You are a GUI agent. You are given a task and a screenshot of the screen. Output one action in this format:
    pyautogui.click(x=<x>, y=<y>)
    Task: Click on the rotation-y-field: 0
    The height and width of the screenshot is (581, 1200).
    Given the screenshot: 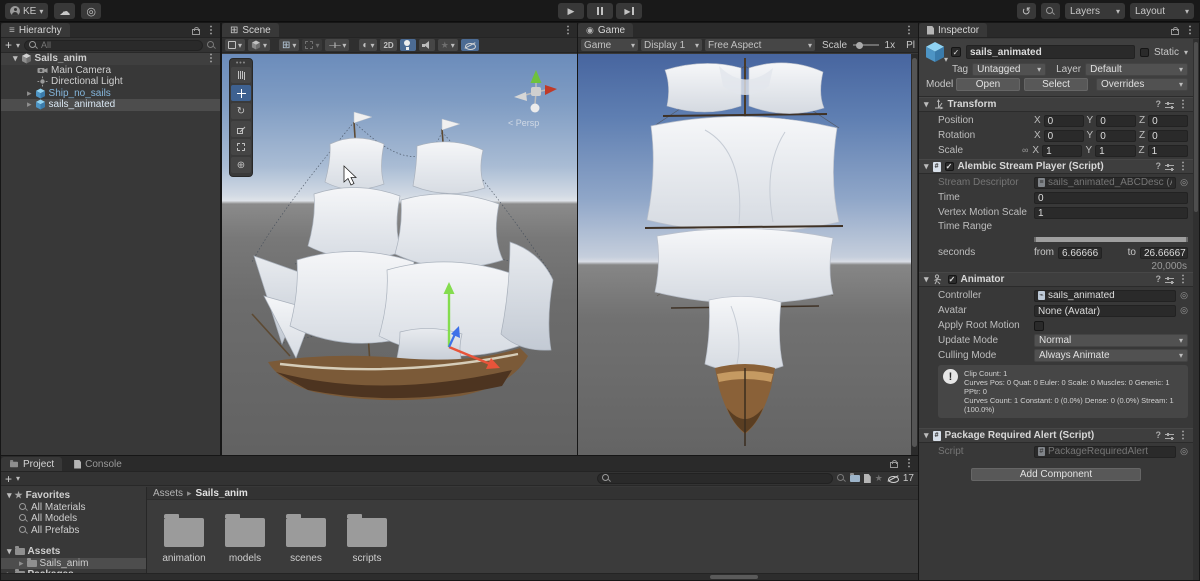 What is the action you would take?
    pyautogui.click(x=1116, y=135)
    